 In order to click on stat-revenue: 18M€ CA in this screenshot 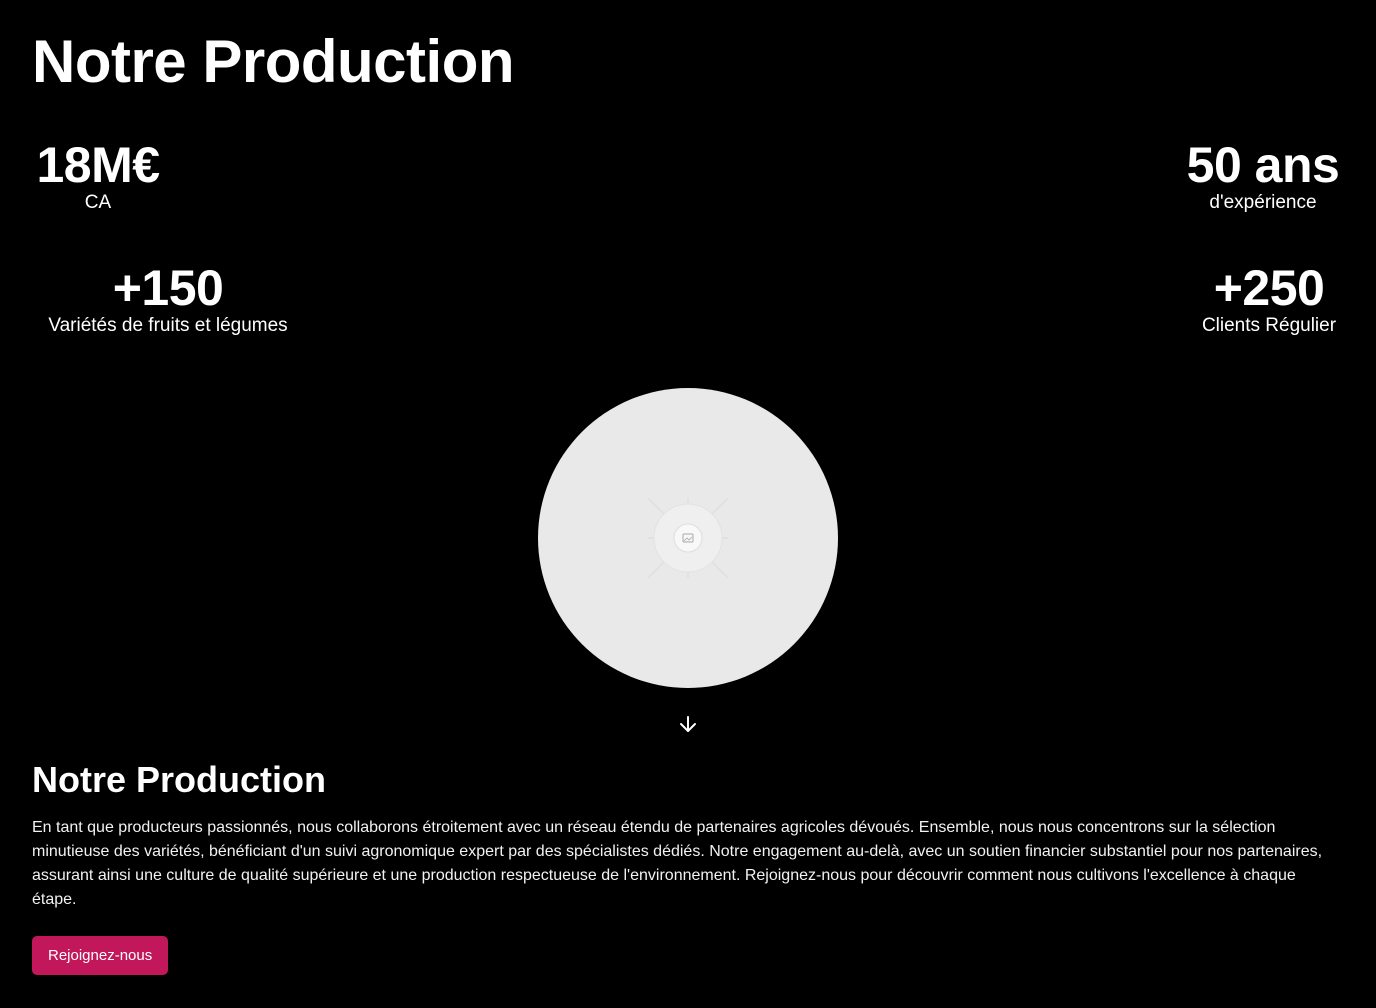, I will do `click(98, 177)`.